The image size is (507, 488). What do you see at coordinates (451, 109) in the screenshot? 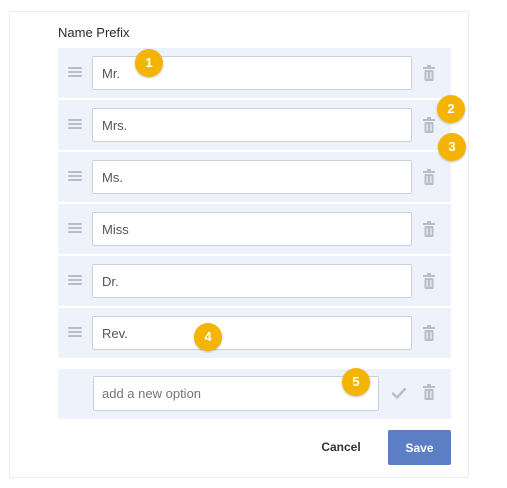
I see `callout-badge: 2` at bounding box center [451, 109].